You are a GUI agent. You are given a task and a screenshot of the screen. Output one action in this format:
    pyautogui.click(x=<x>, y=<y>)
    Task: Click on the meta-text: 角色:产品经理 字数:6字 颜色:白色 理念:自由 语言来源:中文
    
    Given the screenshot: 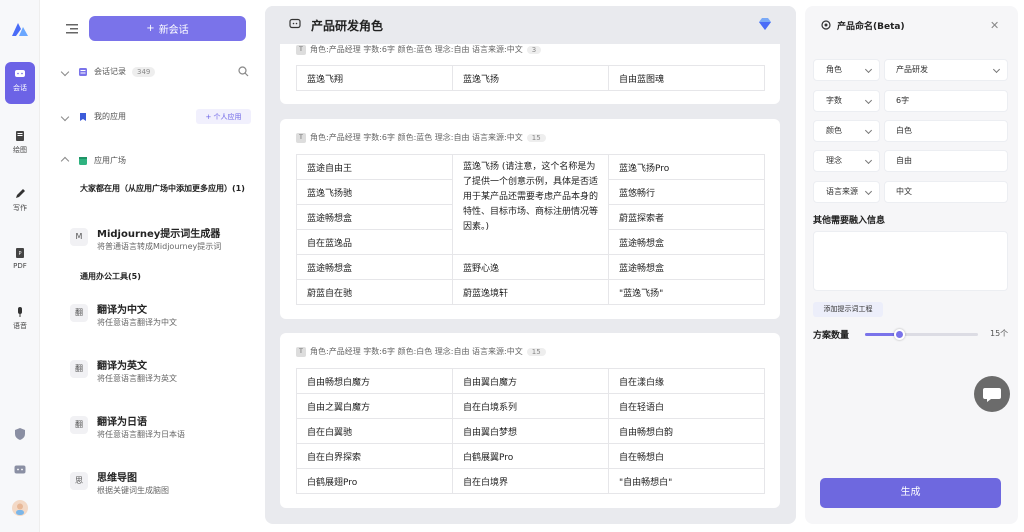 What is the action you would take?
    pyautogui.click(x=416, y=351)
    